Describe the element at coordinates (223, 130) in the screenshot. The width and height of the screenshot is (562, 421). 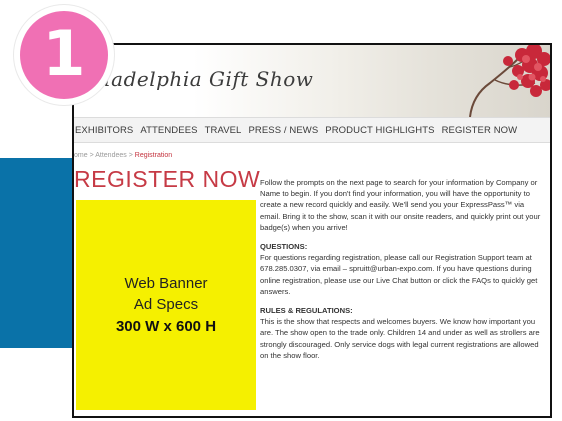
I see `nav-item-travel: TRAVEL` at that location.